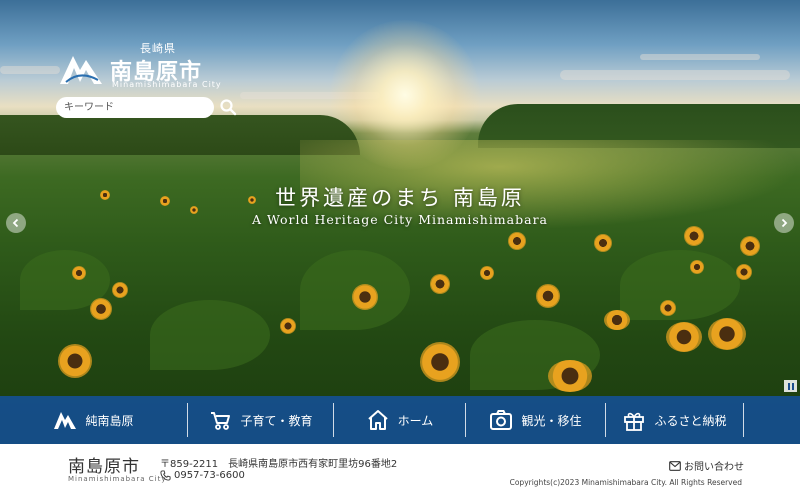  I want to click on mail-icon, so click(675, 465).